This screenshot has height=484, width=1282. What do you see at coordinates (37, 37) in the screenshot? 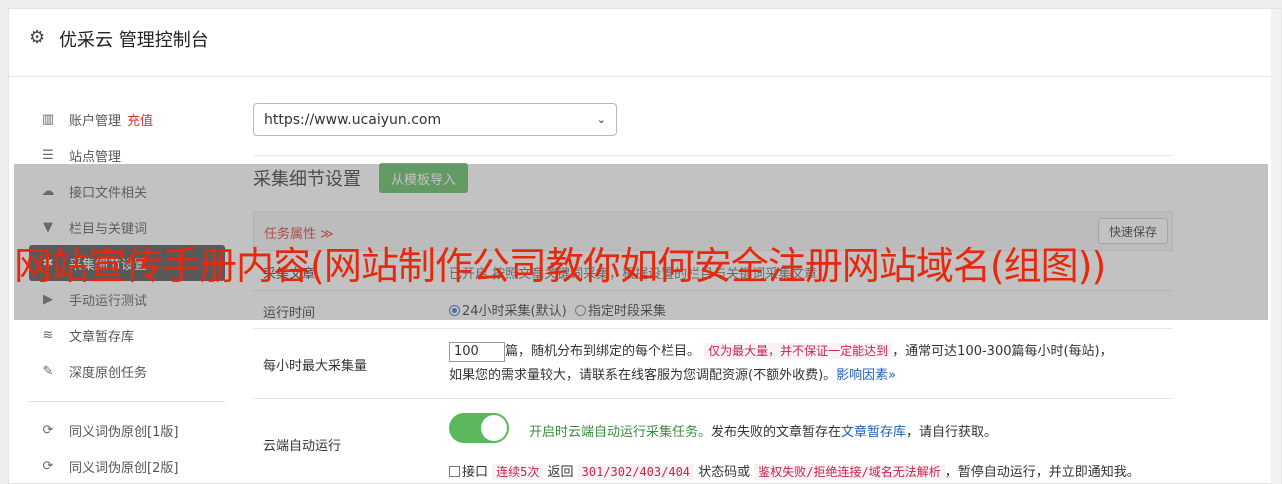
I see `gear-icon: ⚙` at bounding box center [37, 37].